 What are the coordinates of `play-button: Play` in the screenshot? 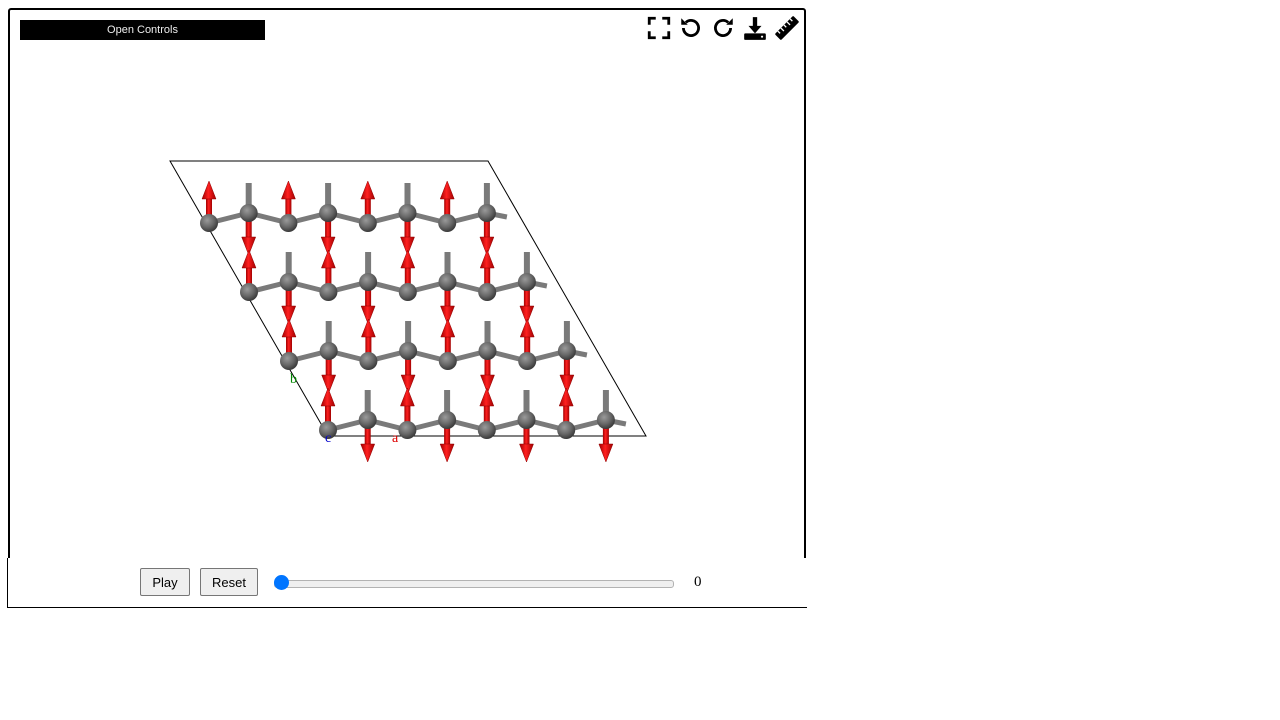 It's located at (165, 582).